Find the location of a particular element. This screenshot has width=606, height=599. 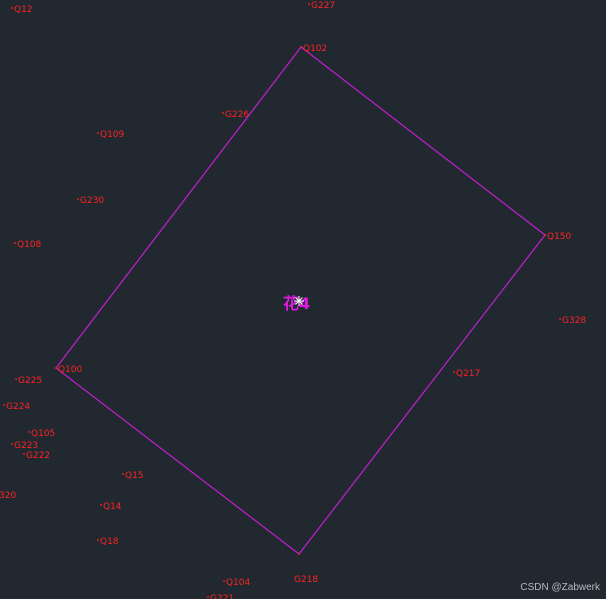

survey-point-g328: G328 is located at coordinates (572, 321).